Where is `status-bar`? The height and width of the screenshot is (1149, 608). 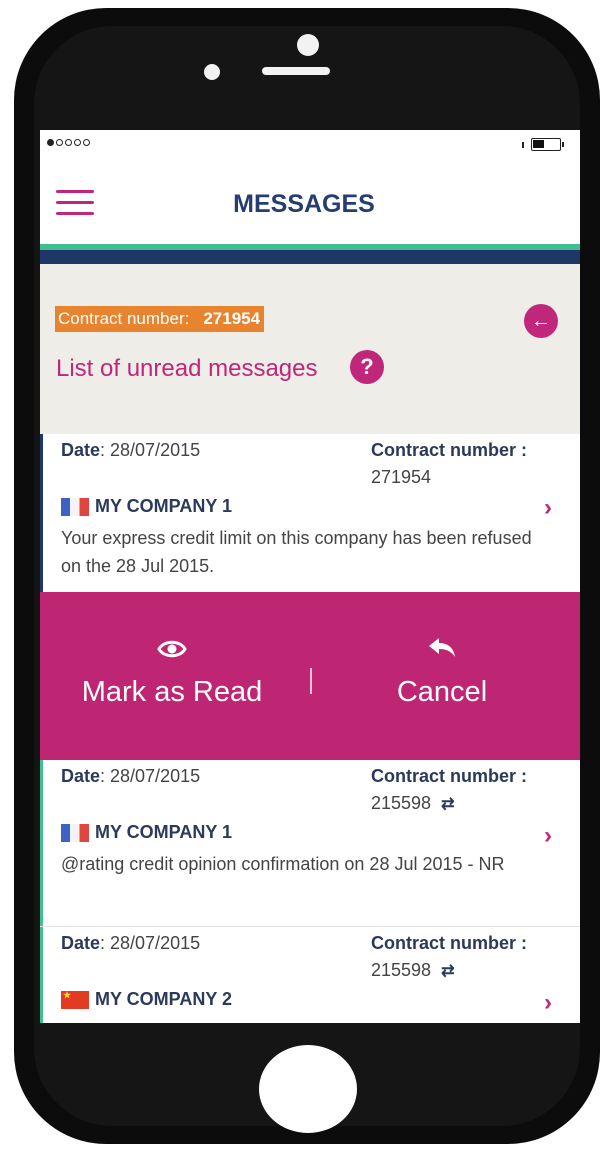
status-bar is located at coordinates (310, 145).